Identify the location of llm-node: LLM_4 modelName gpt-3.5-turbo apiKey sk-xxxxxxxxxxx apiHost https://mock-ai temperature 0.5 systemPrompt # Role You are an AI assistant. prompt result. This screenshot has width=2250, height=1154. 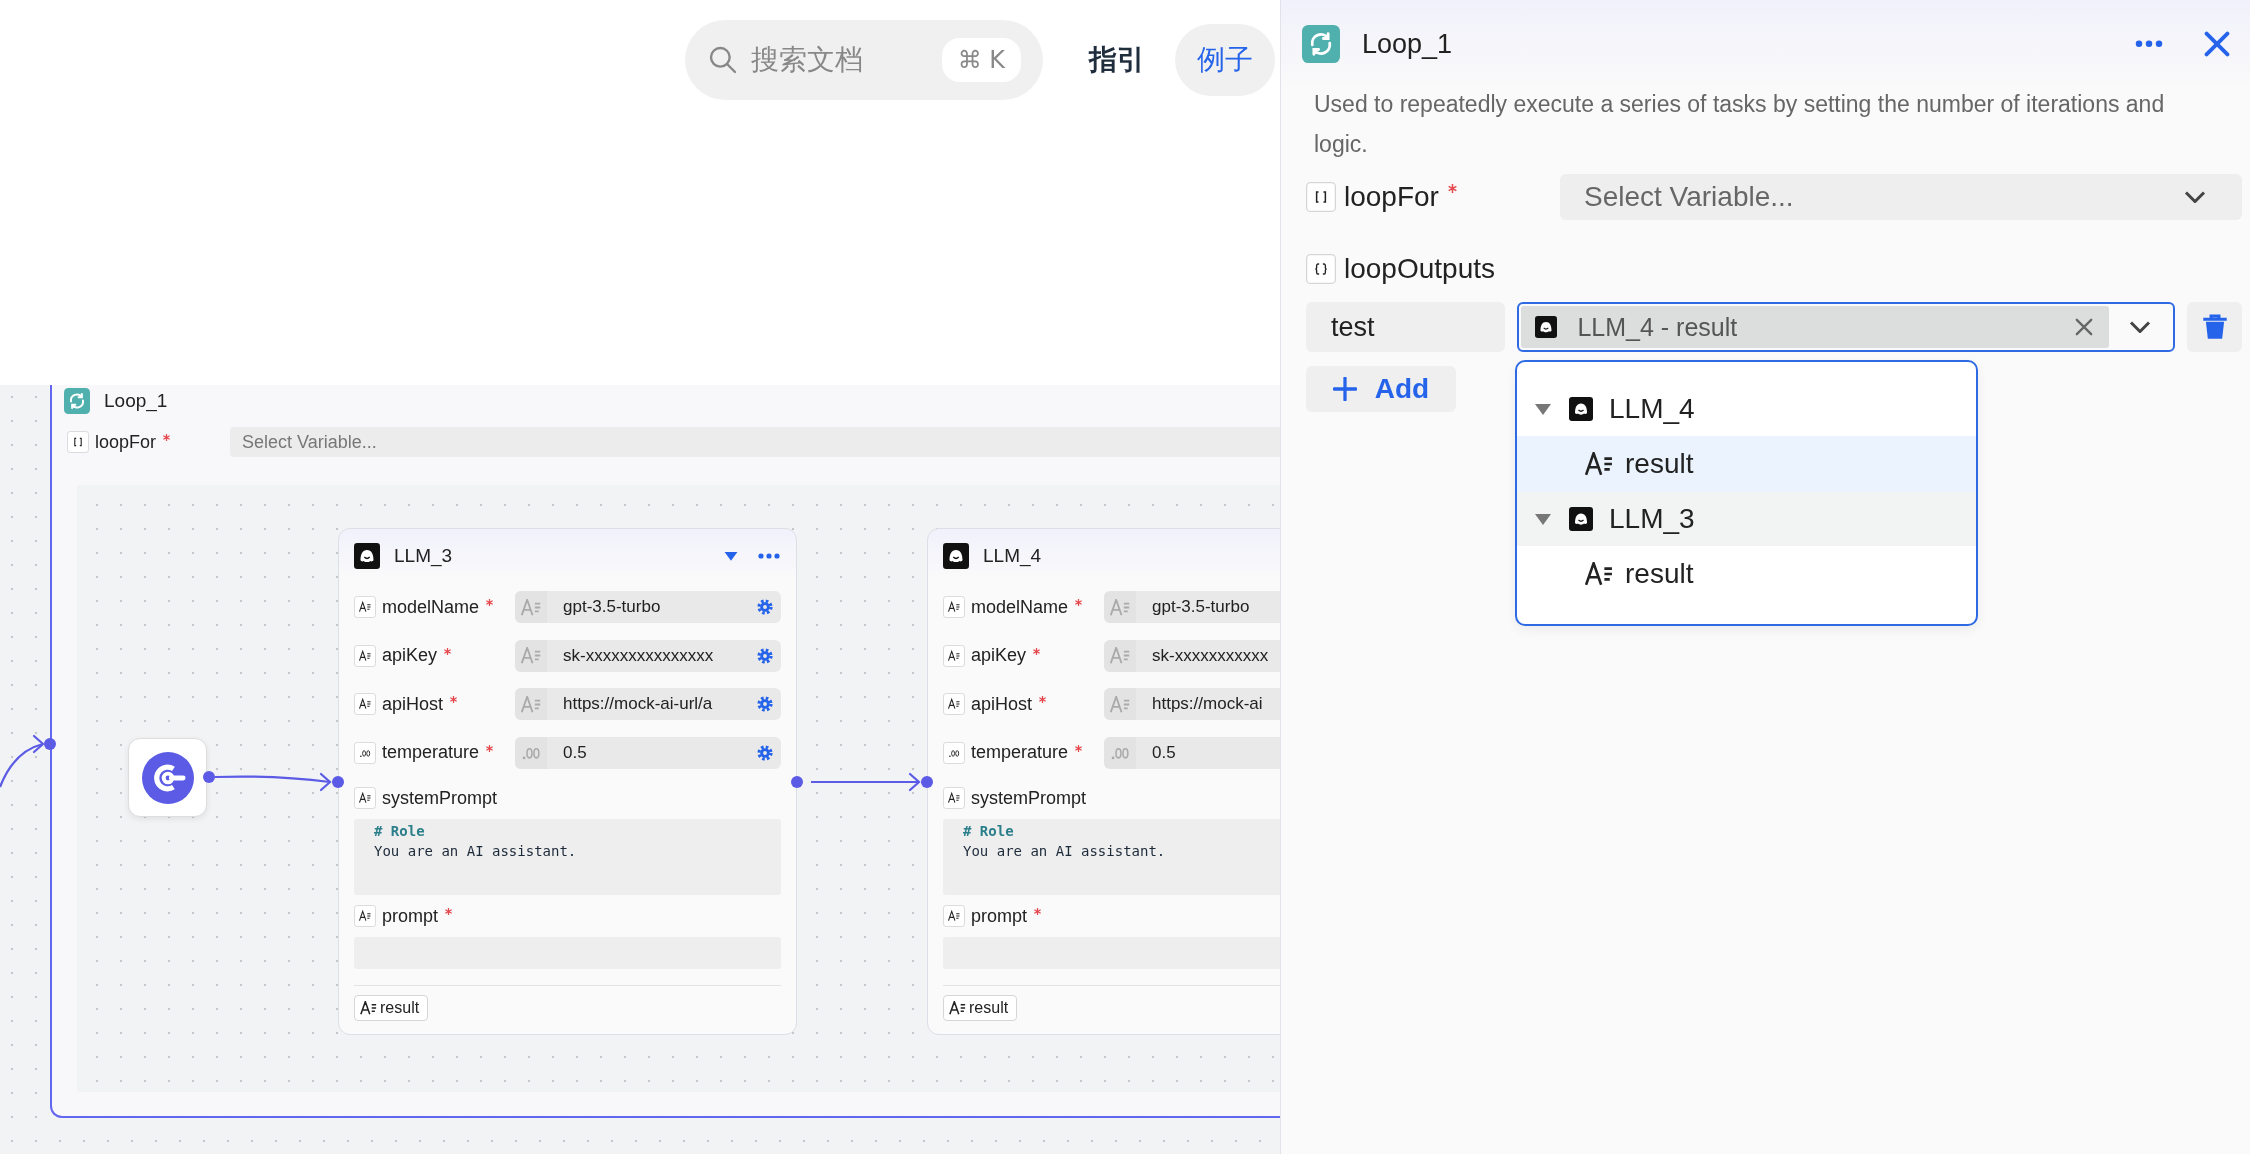
(1103, 781).